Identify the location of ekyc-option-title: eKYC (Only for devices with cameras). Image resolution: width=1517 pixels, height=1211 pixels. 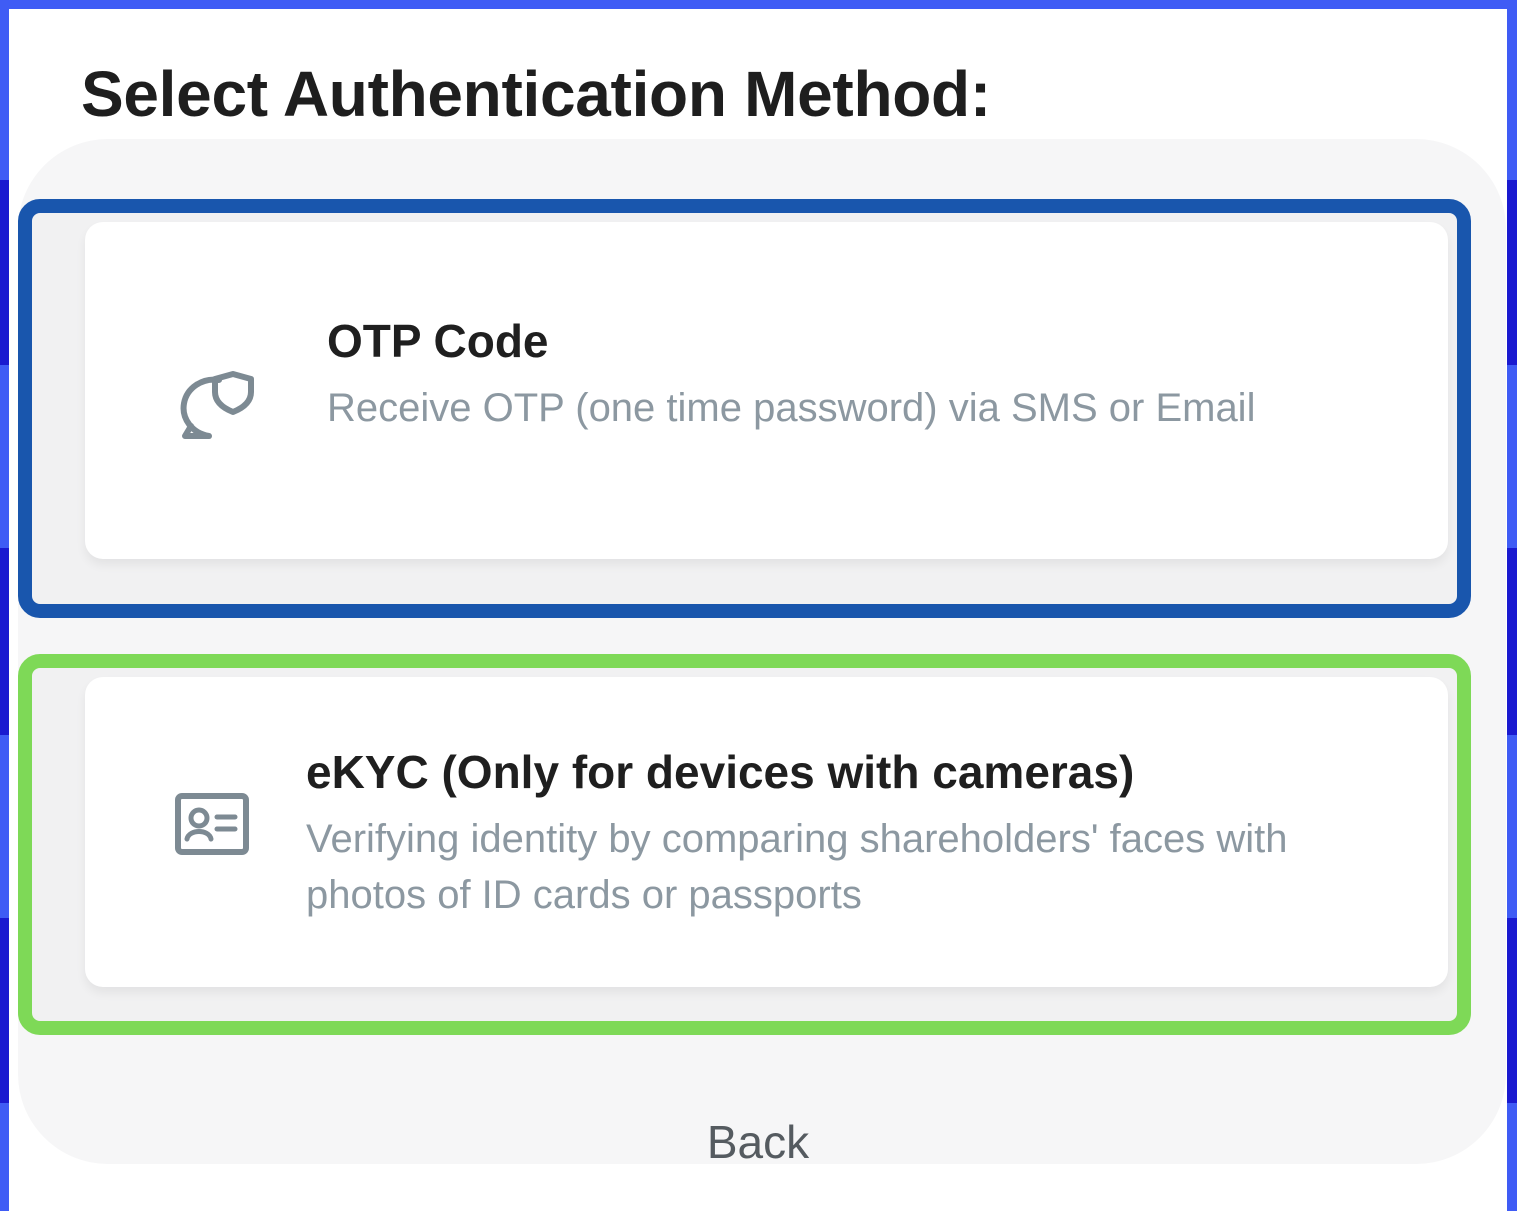
(720, 772).